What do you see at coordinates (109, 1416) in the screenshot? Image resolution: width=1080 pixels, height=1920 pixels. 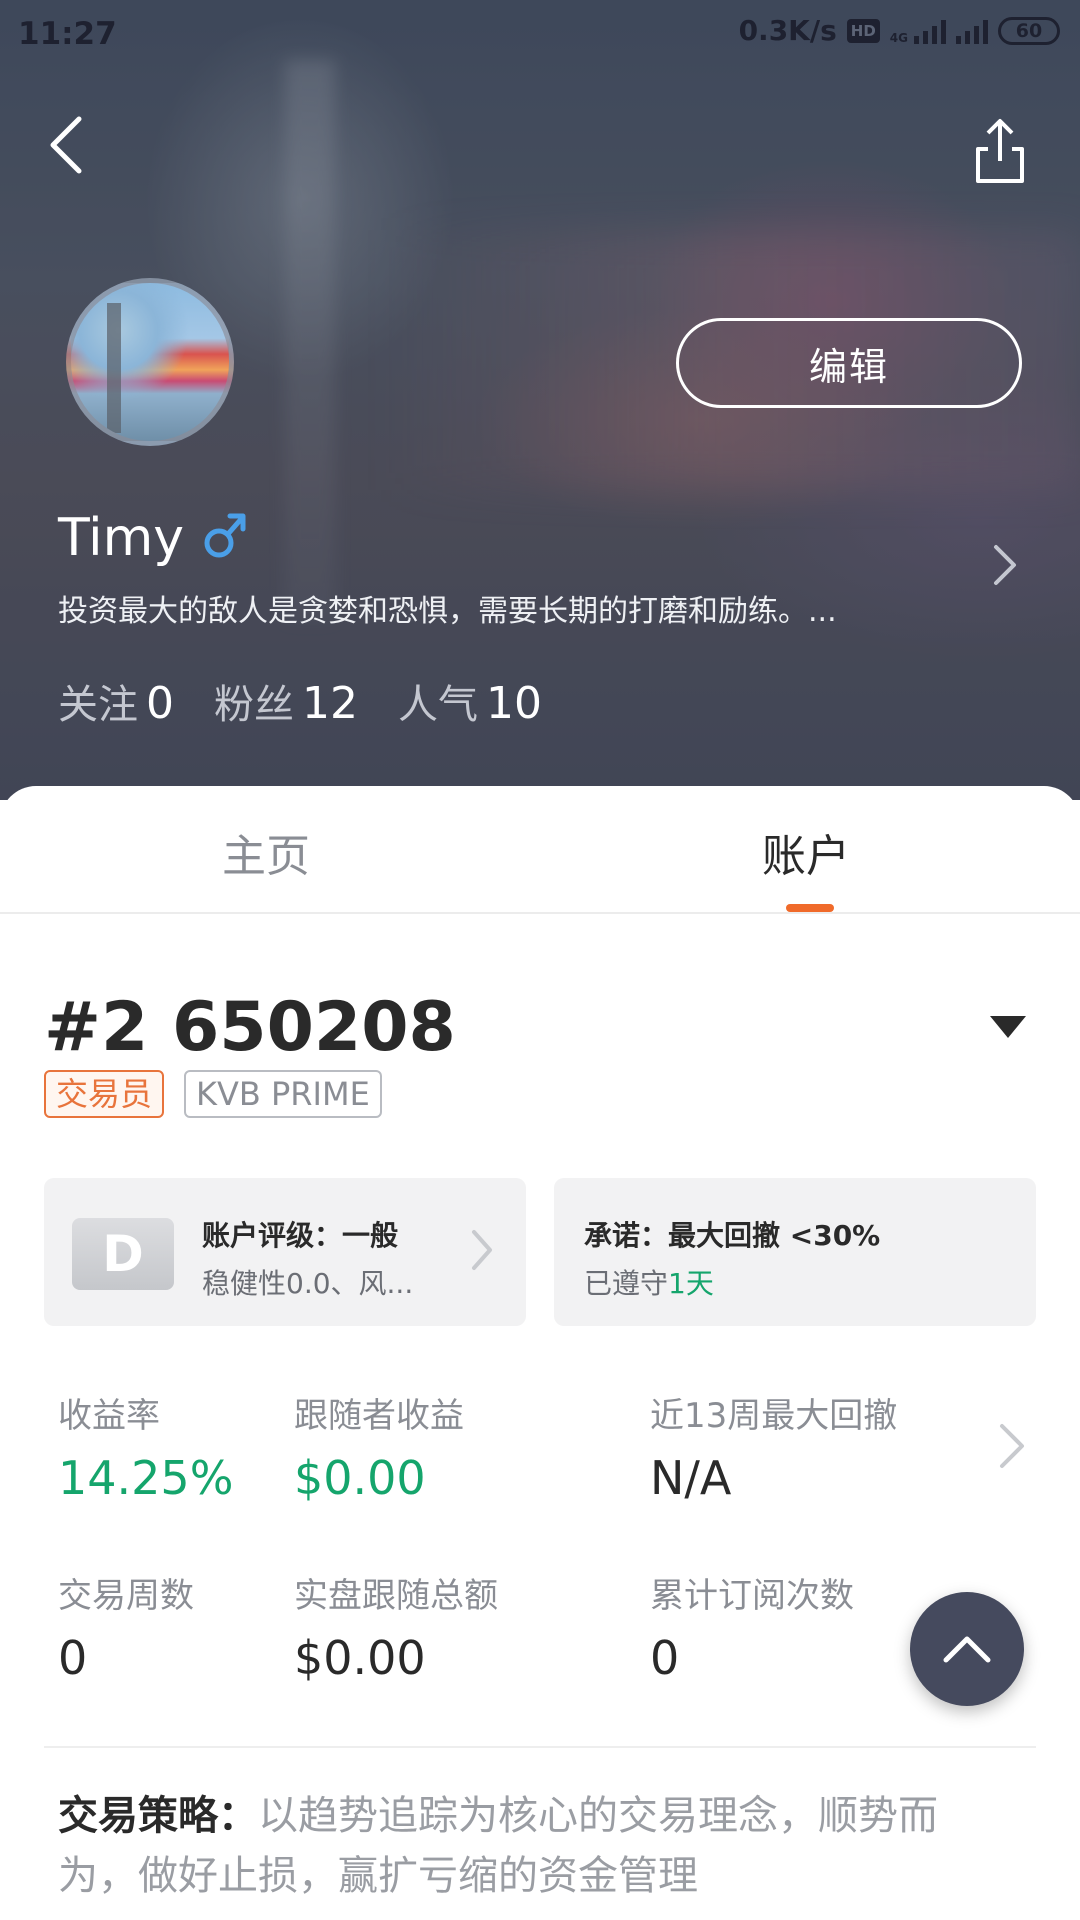 I see `metric-label: 收益率` at bounding box center [109, 1416].